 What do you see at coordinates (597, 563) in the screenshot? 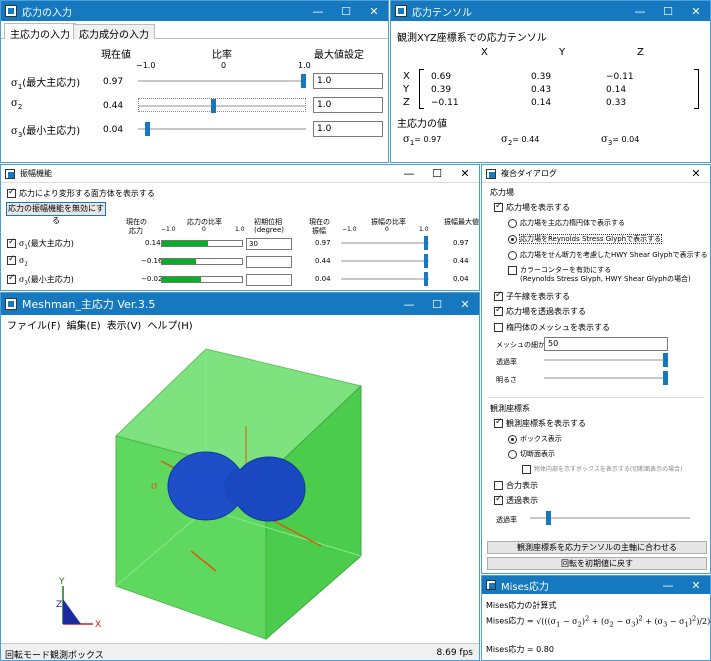
I see `reset-rotation-button: 回転を初期値に戻す` at bounding box center [597, 563].